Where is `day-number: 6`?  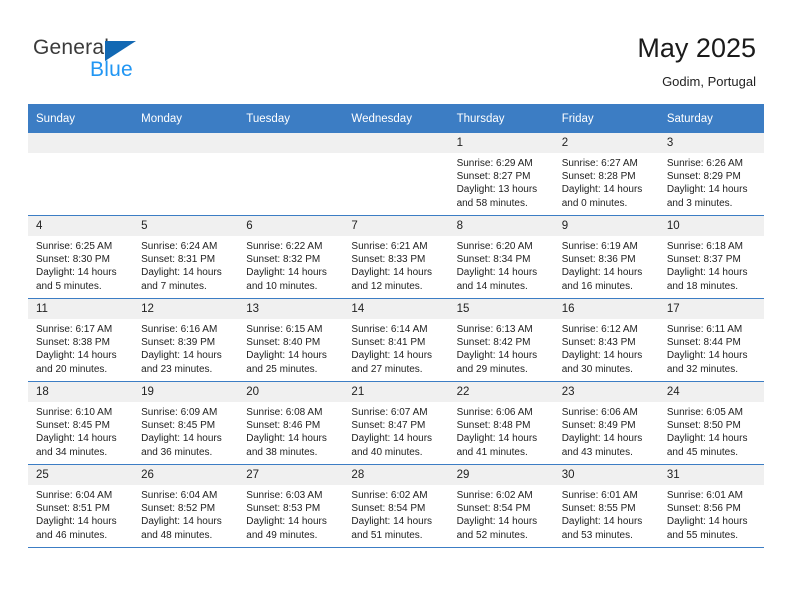
day-number: 6 is located at coordinates (291, 226).